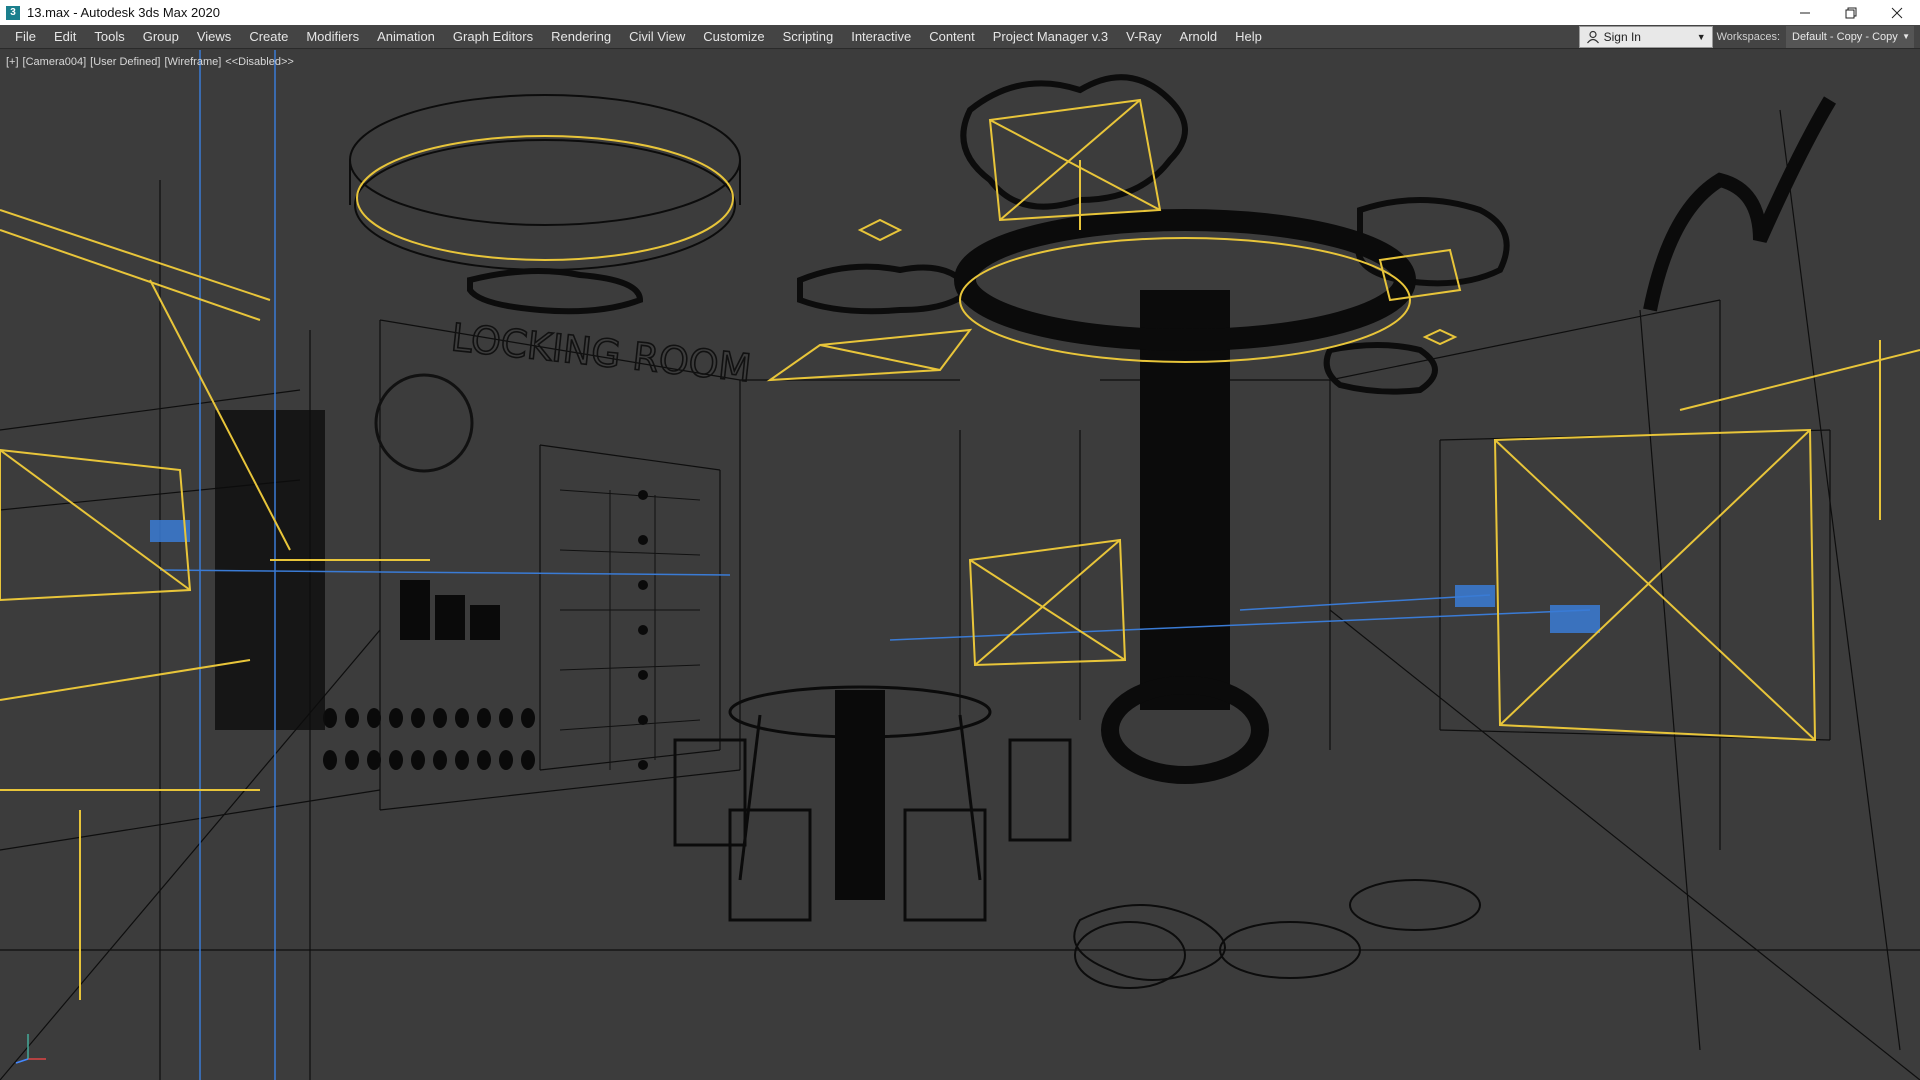 This screenshot has width=1920, height=1080. Describe the element at coordinates (1748, 36) in the screenshot. I see `workspaces-label: Workspaces:` at that location.